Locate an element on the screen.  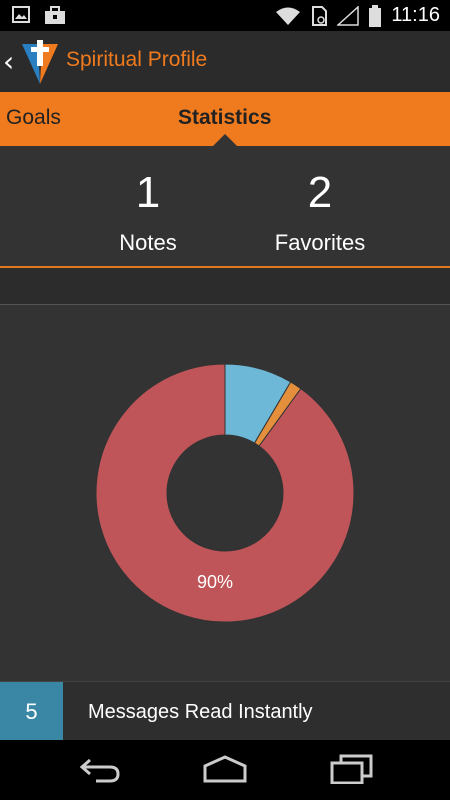
navigation-bar is located at coordinates (225, 770).